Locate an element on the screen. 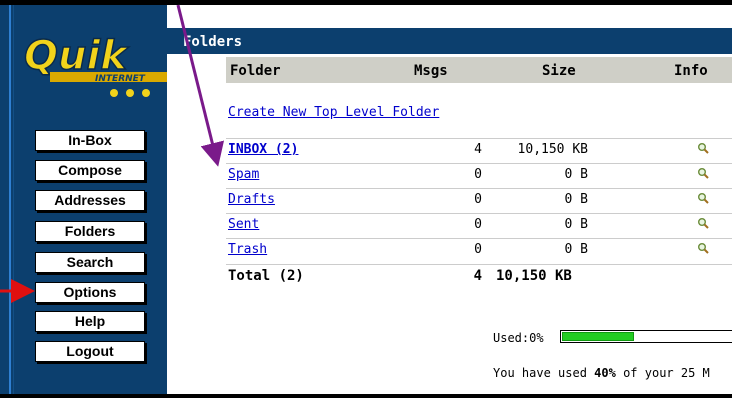 The width and height of the screenshot is (732, 398). table-row: INBOX (2) 4 10,150 KB is located at coordinates (479, 149).